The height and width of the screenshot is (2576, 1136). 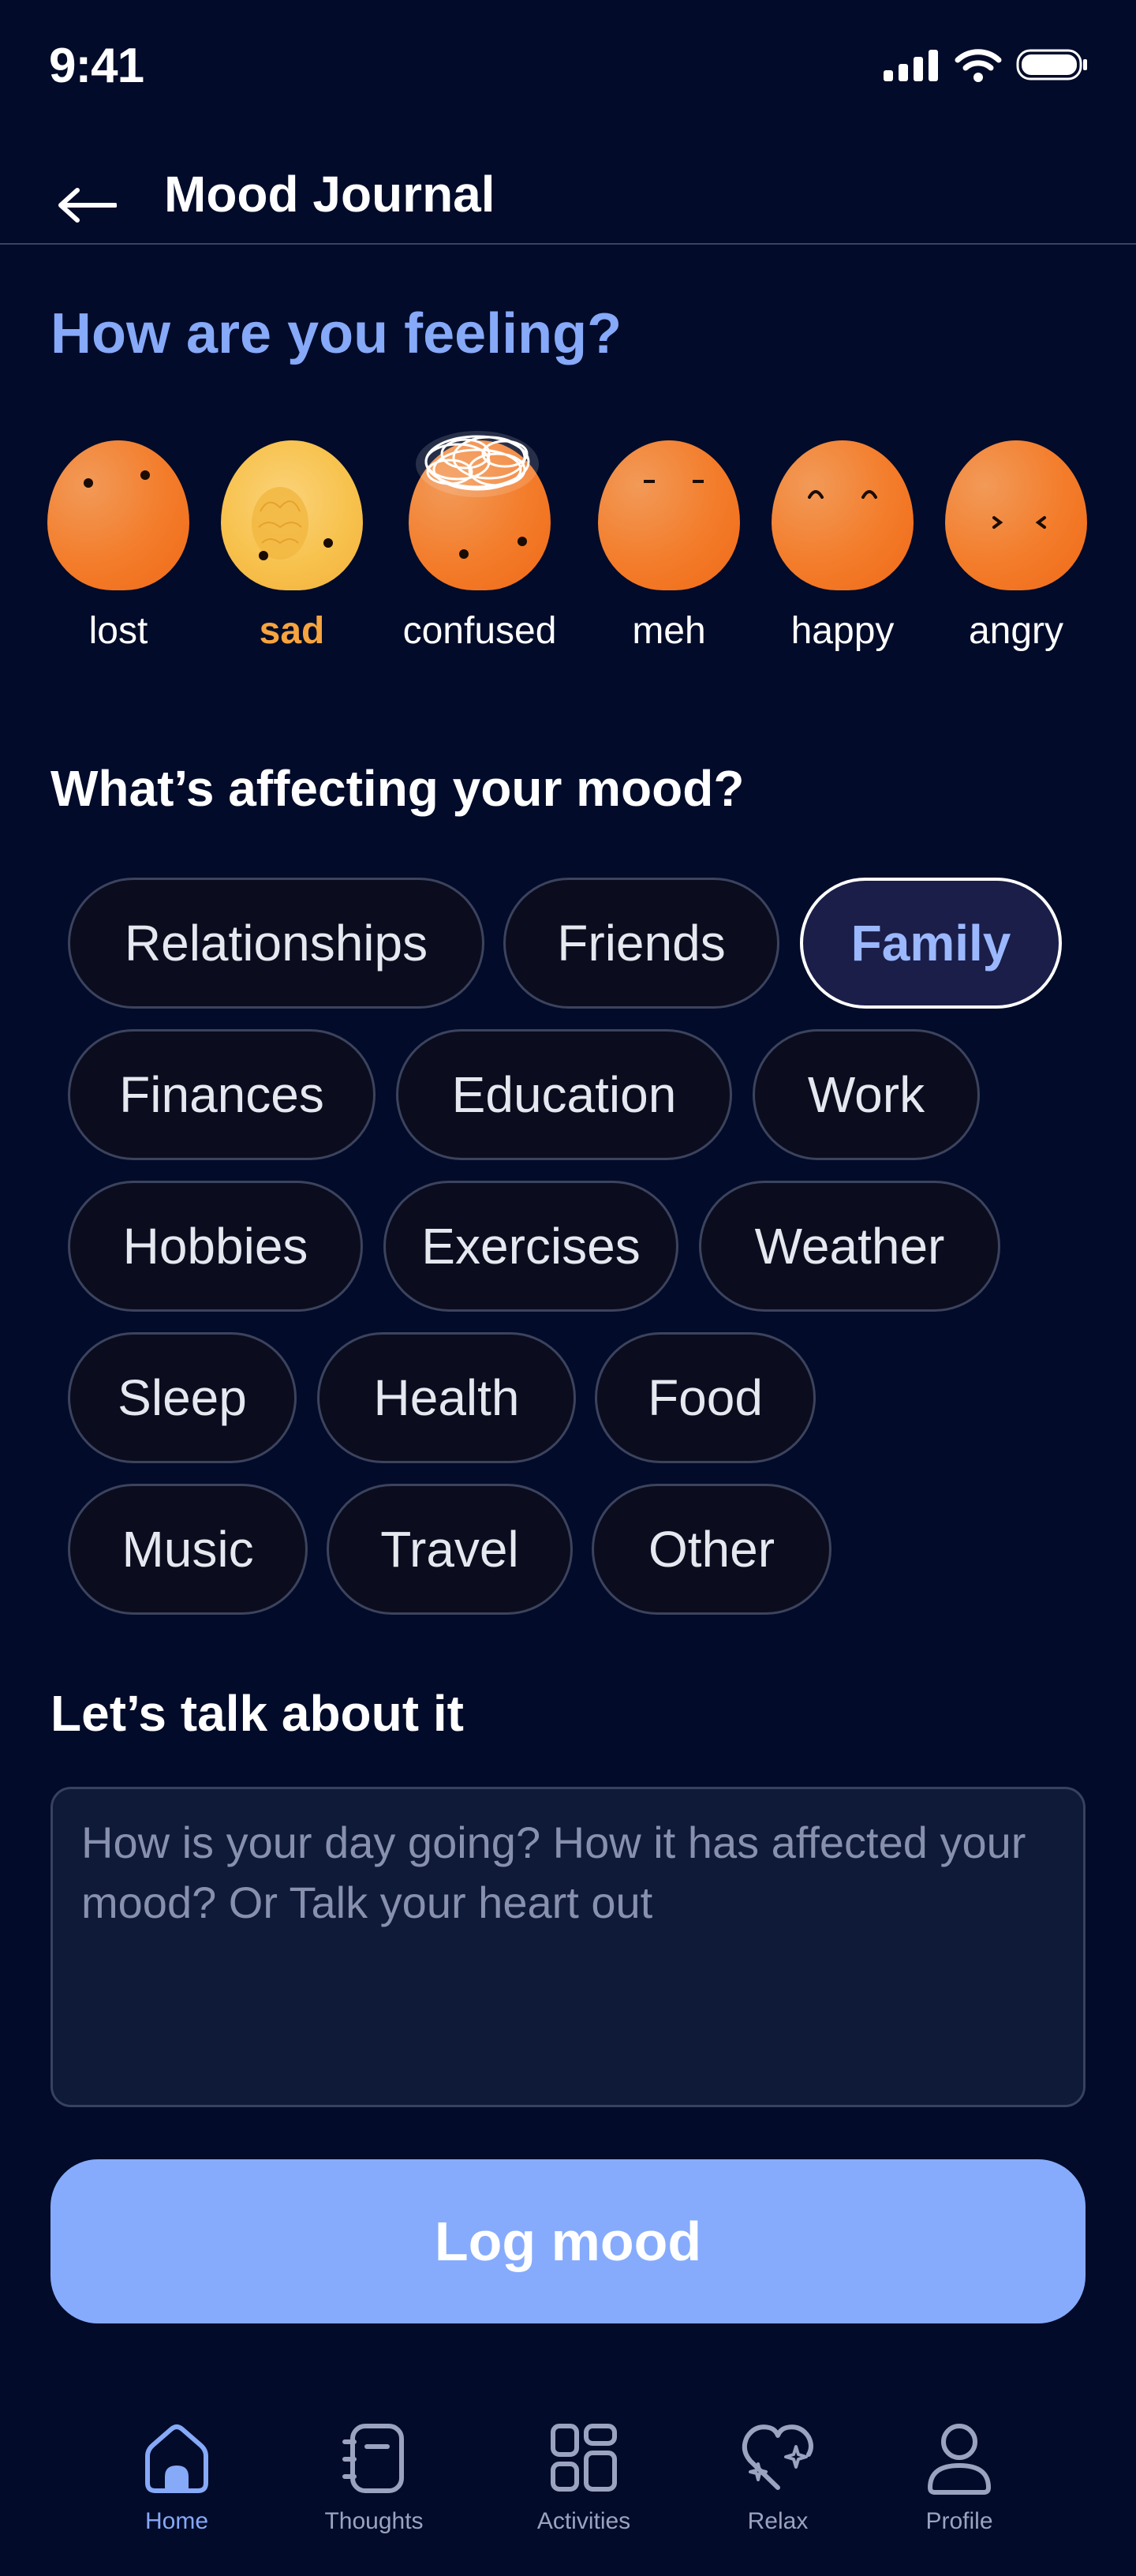 What do you see at coordinates (215, 1246) in the screenshot?
I see `chip-hobbies: Hobbies` at bounding box center [215, 1246].